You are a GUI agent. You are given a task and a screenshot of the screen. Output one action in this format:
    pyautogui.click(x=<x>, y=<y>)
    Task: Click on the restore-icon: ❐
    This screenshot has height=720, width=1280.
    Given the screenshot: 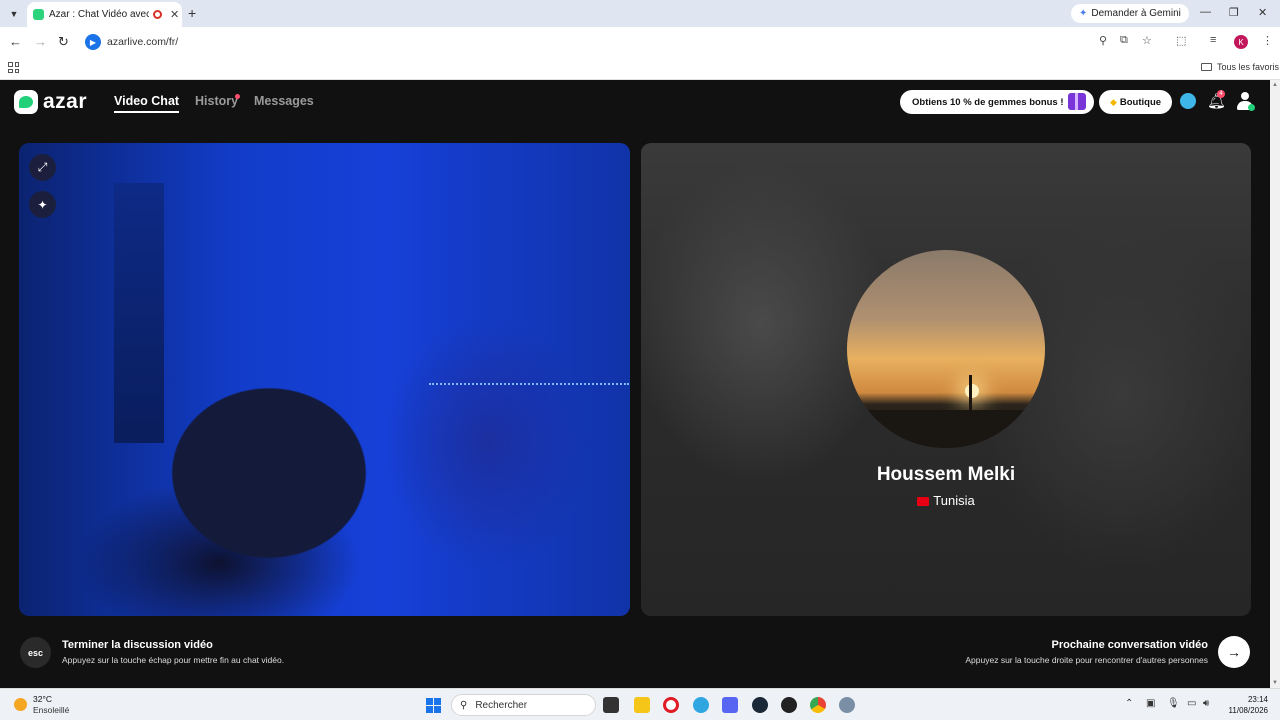 What is the action you would take?
    pyautogui.click(x=1234, y=12)
    